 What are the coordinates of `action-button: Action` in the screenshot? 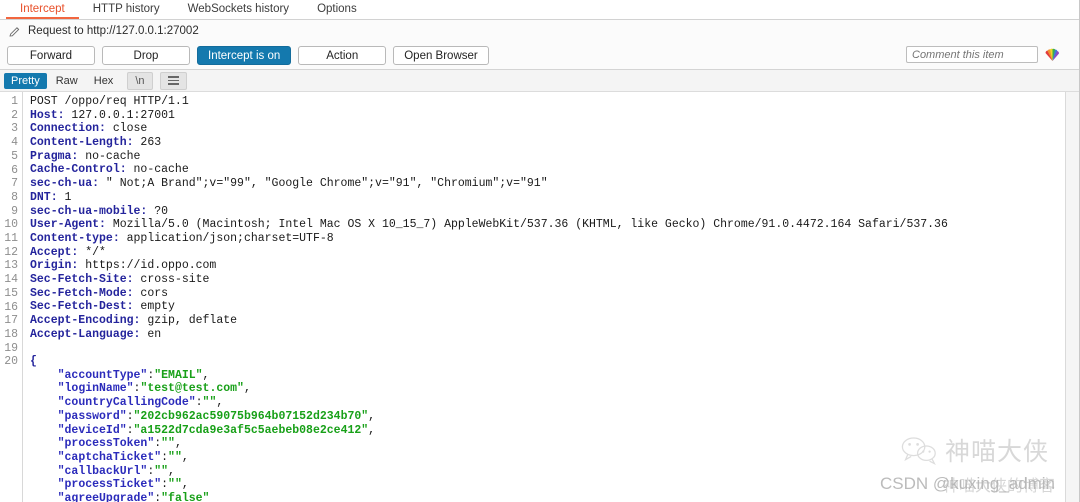 It's located at (342, 55).